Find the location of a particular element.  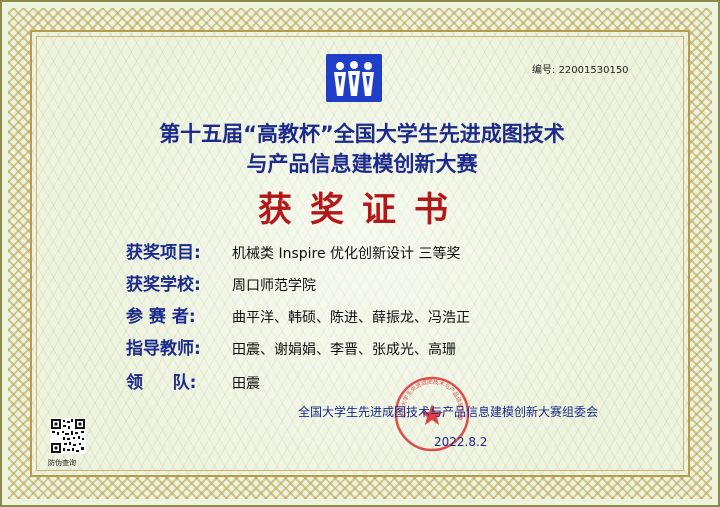

field-label: 获奖项目: is located at coordinates (163, 253).